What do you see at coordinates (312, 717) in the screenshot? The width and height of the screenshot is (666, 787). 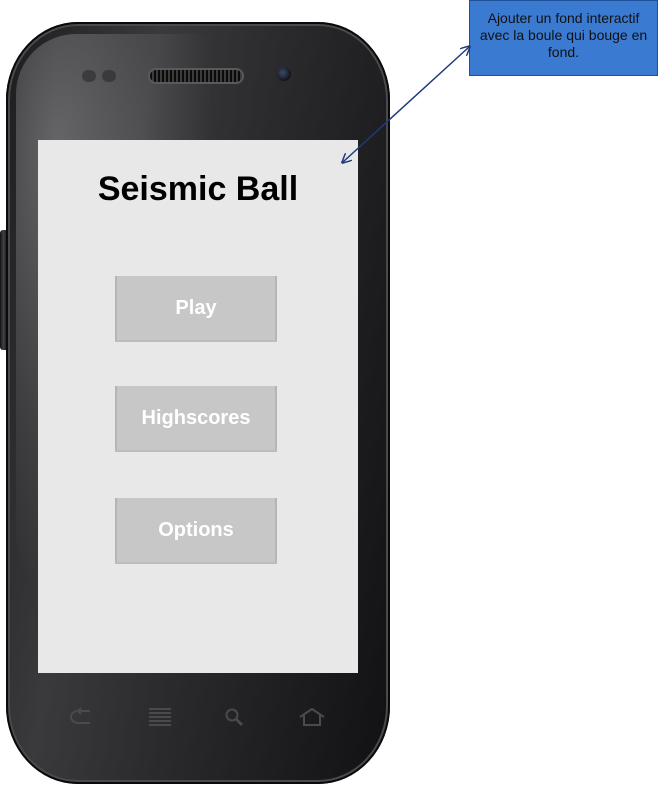 I see `home-icon` at bounding box center [312, 717].